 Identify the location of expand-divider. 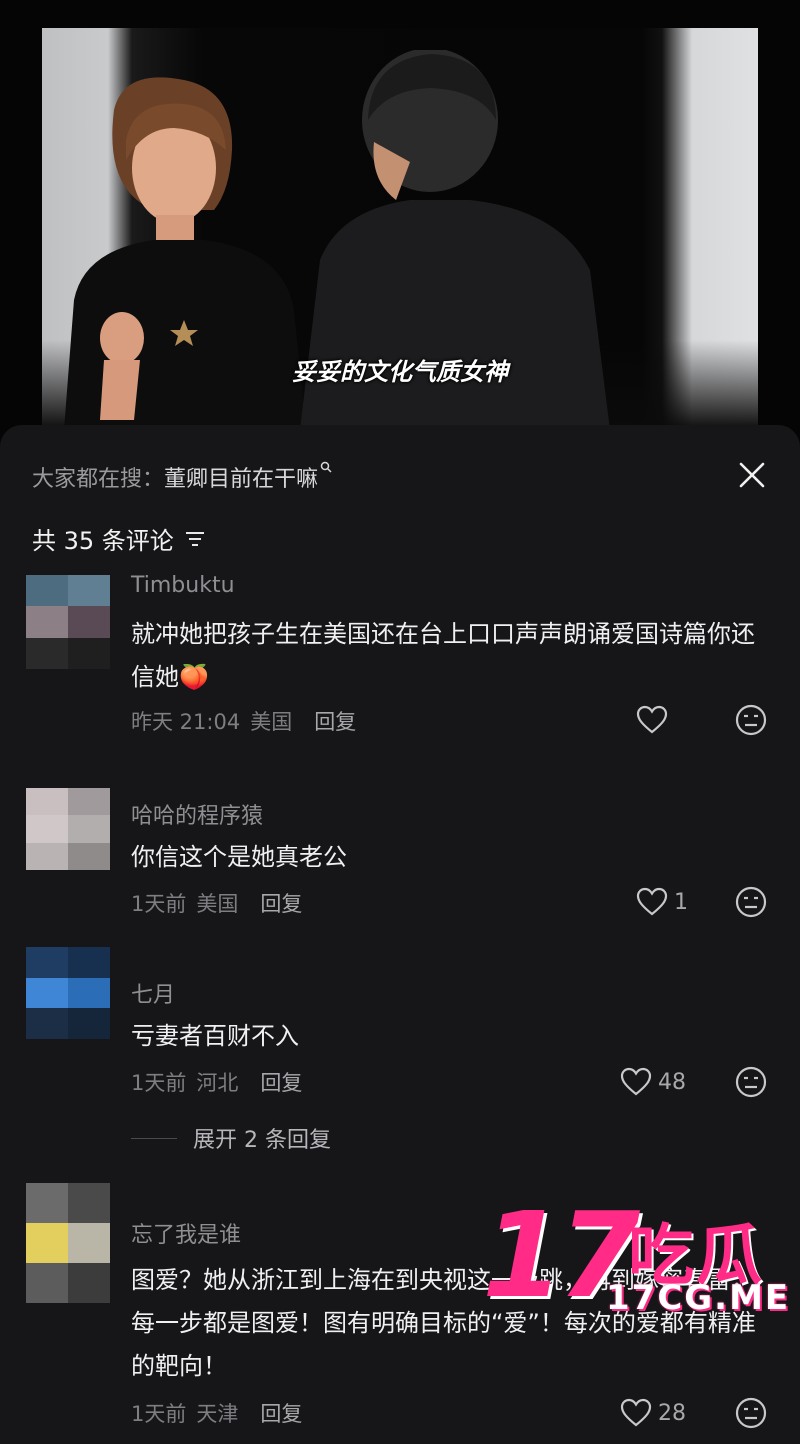
(154, 1138).